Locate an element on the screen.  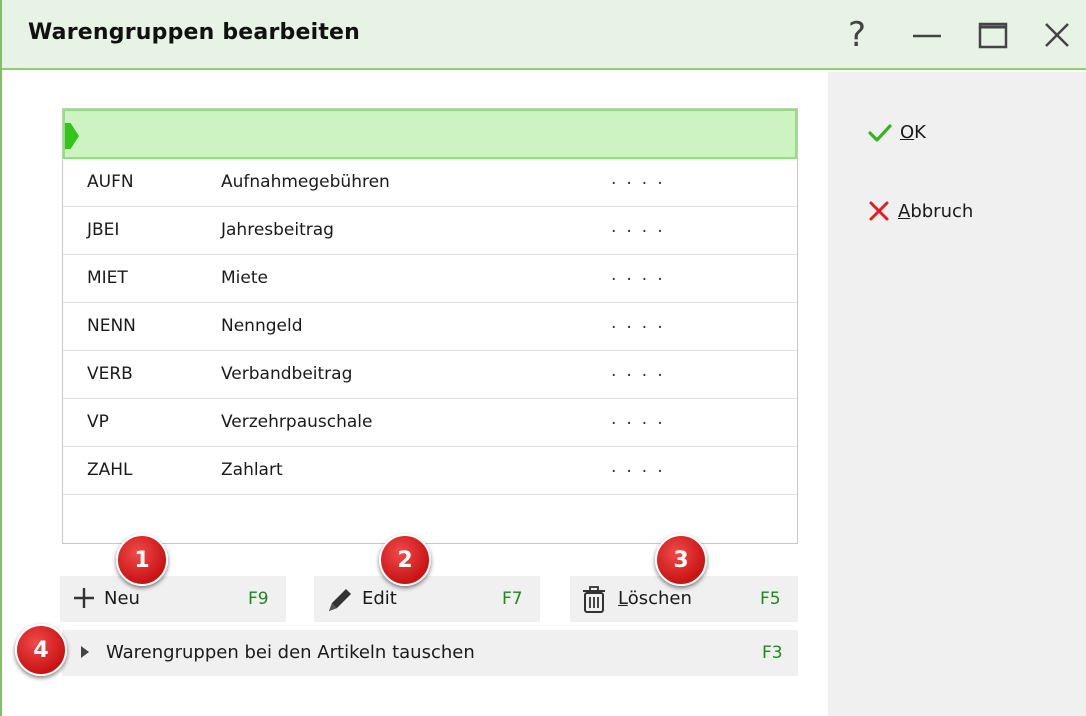
help-icon: ? is located at coordinates (857, 35).